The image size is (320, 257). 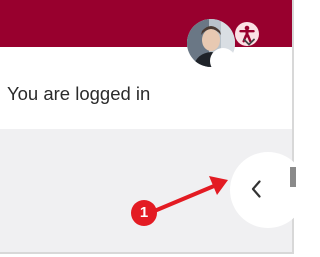 What do you see at coordinates (144, 213) in the screenshot?
I see `annotation-step-badge: 1` at bounding box center [144, 213].